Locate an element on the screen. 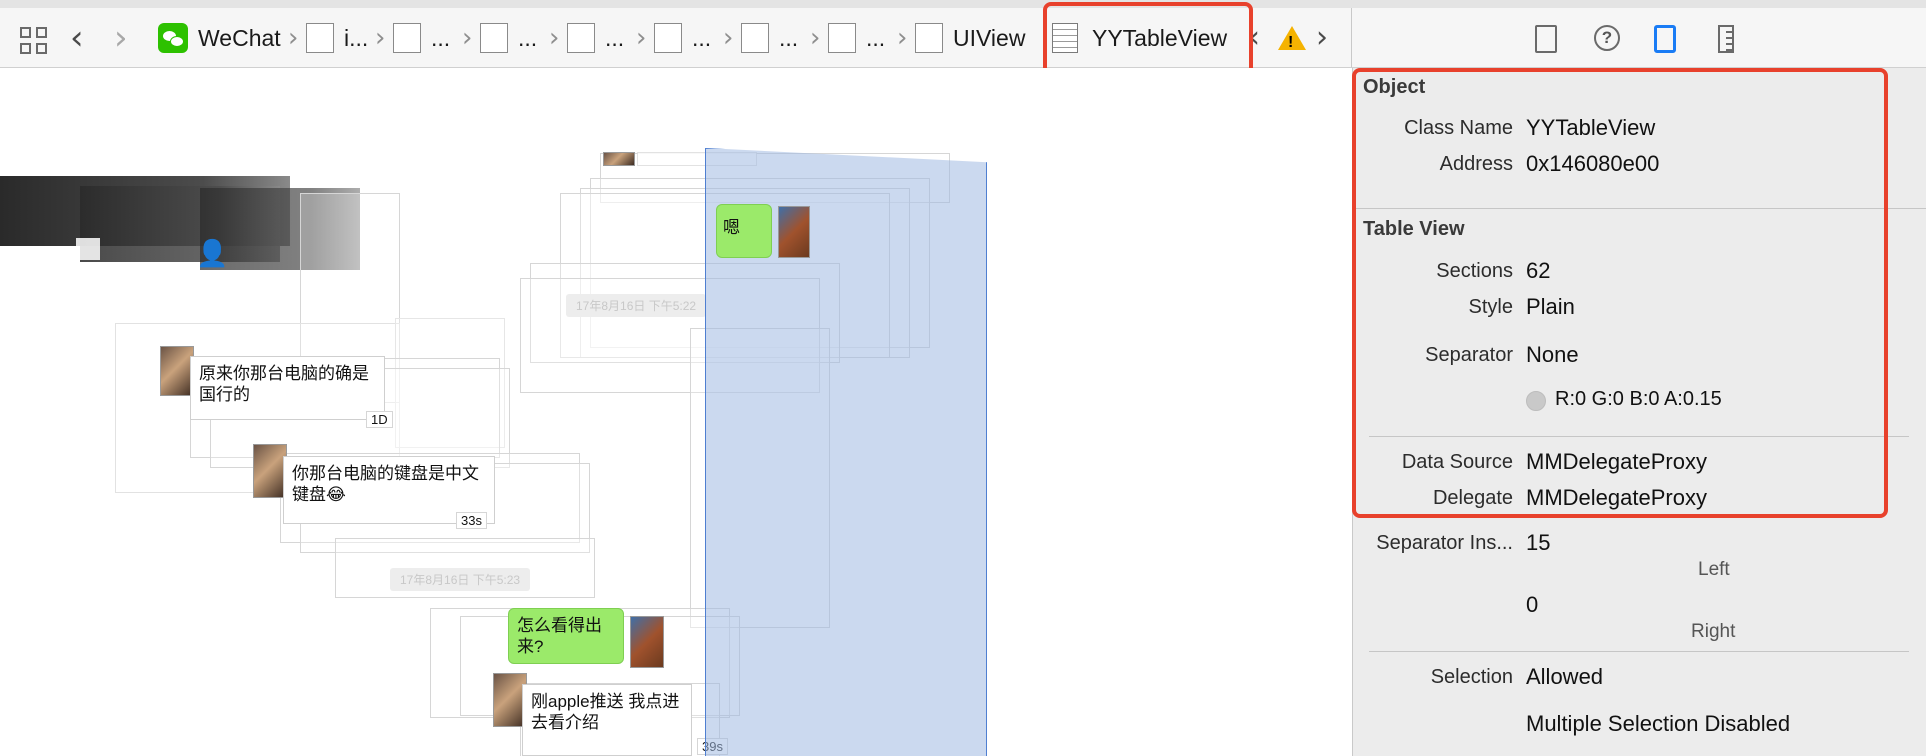  inset-right-caption: Right is located at coordinates (1713, 631).